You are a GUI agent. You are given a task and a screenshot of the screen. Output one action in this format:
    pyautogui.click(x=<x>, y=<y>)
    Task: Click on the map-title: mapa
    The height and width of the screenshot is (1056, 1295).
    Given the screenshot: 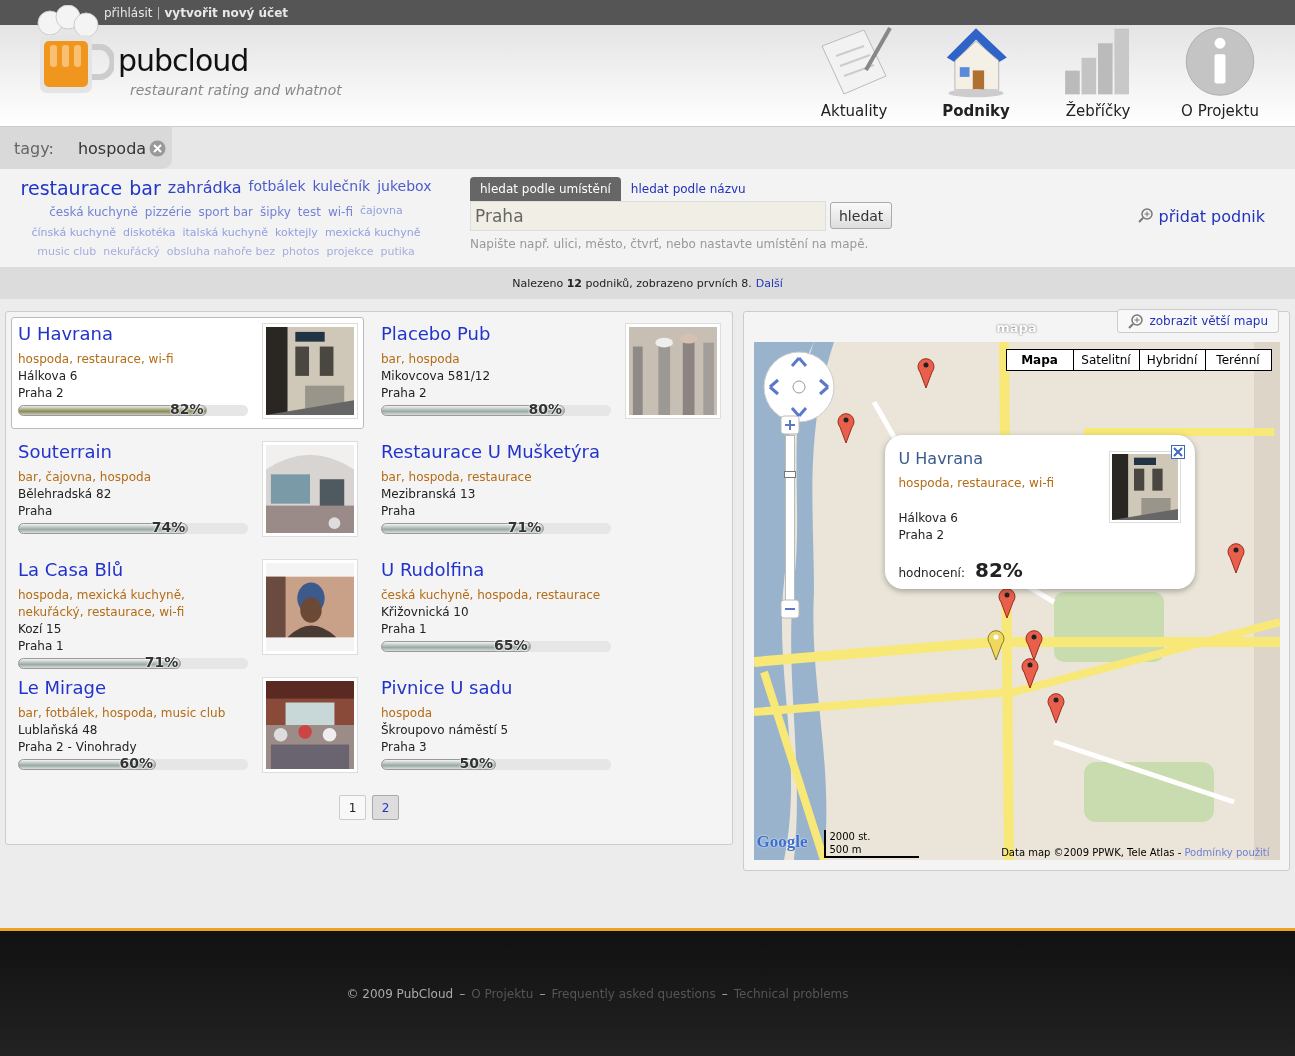 What is the action you would take?
    pyautogui.click(x=1016, y=327)
    